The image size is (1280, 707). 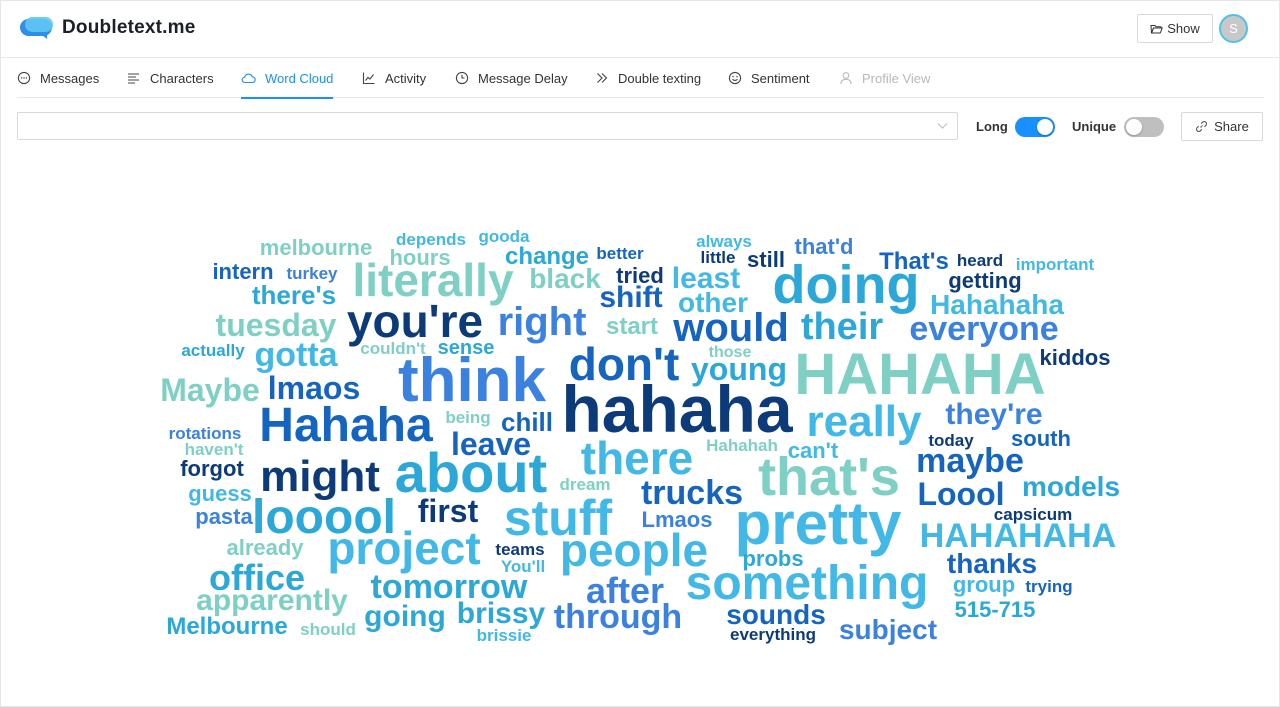 I want to click on cloud-word: dream, so click(x=585, y=484).